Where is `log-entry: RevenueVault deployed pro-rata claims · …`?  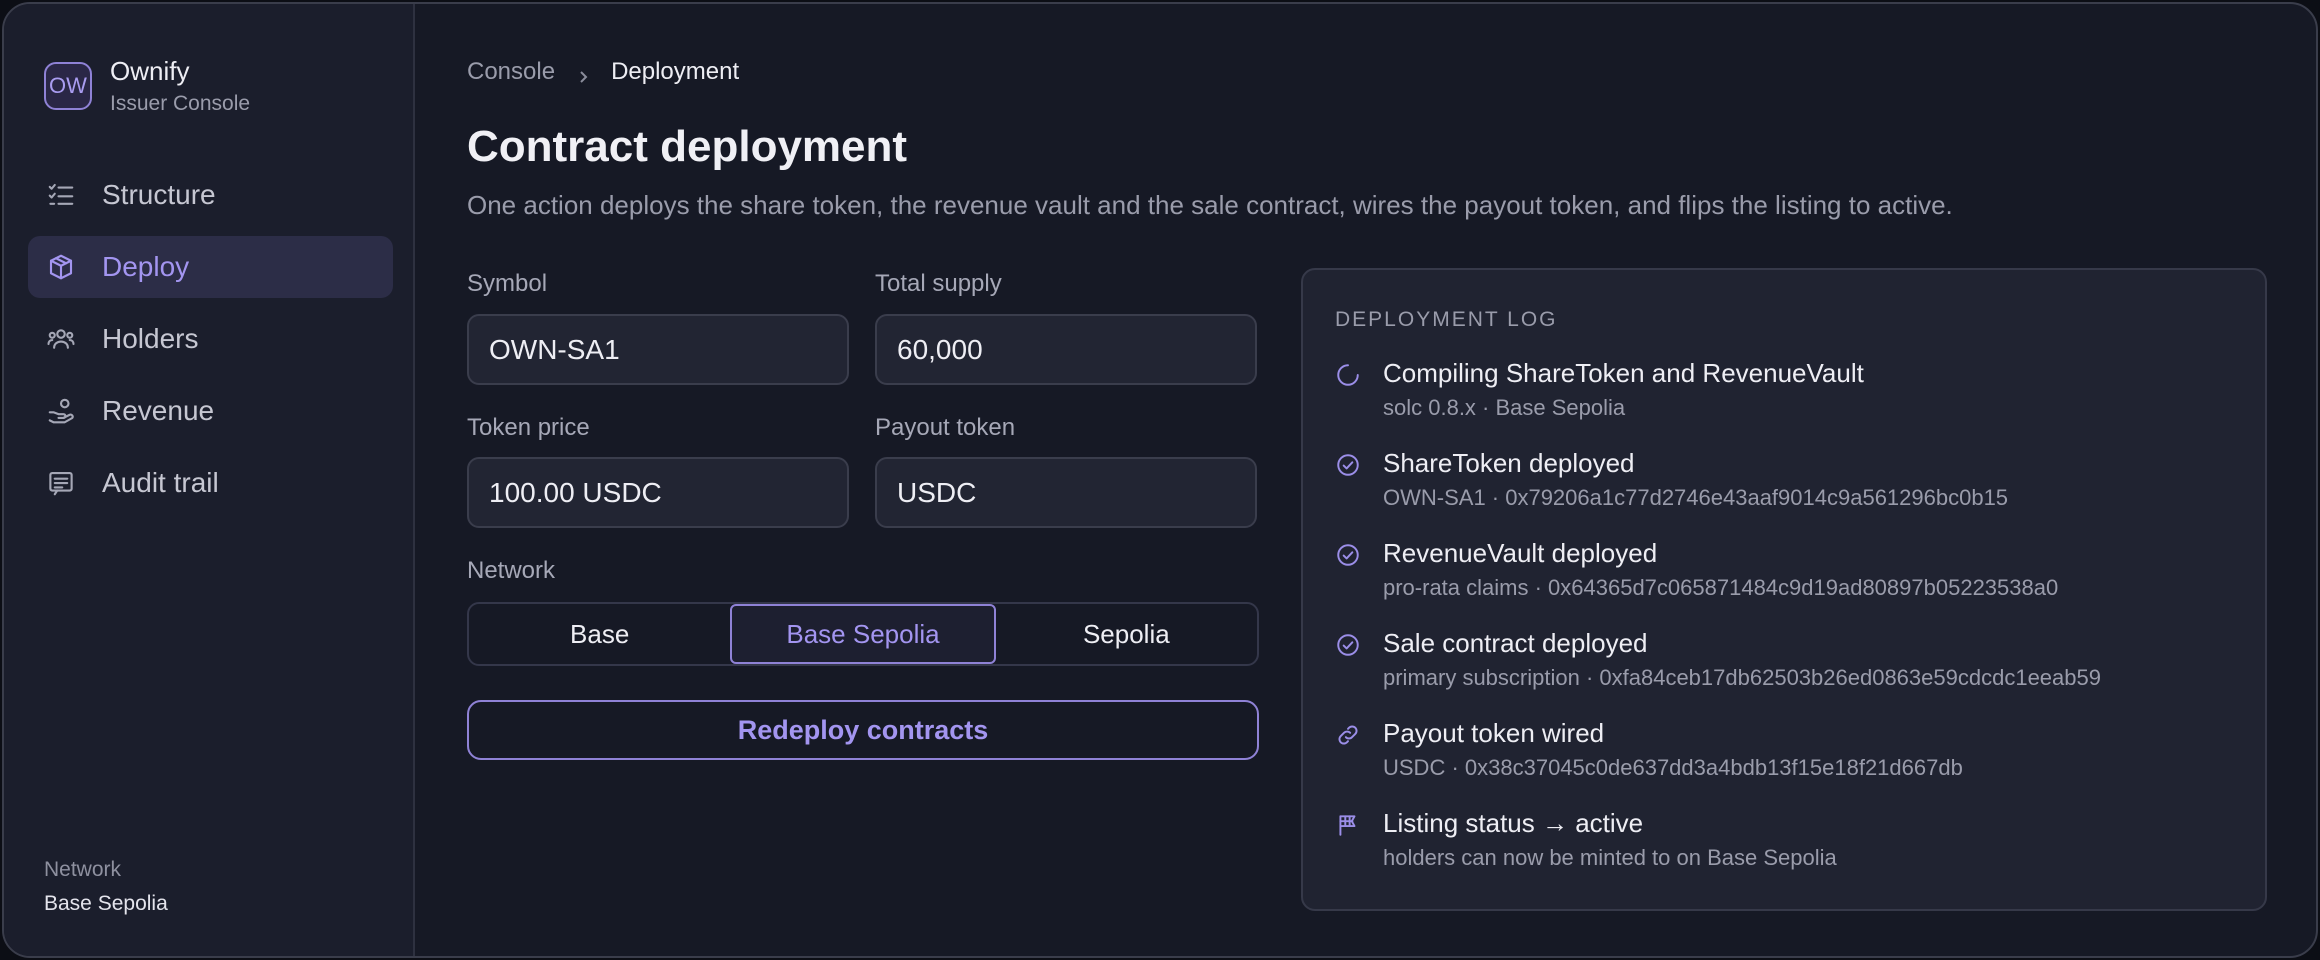
log-entry: RevenueVault deployed pro-rata claims · … is located at coordinates (1785, 583).